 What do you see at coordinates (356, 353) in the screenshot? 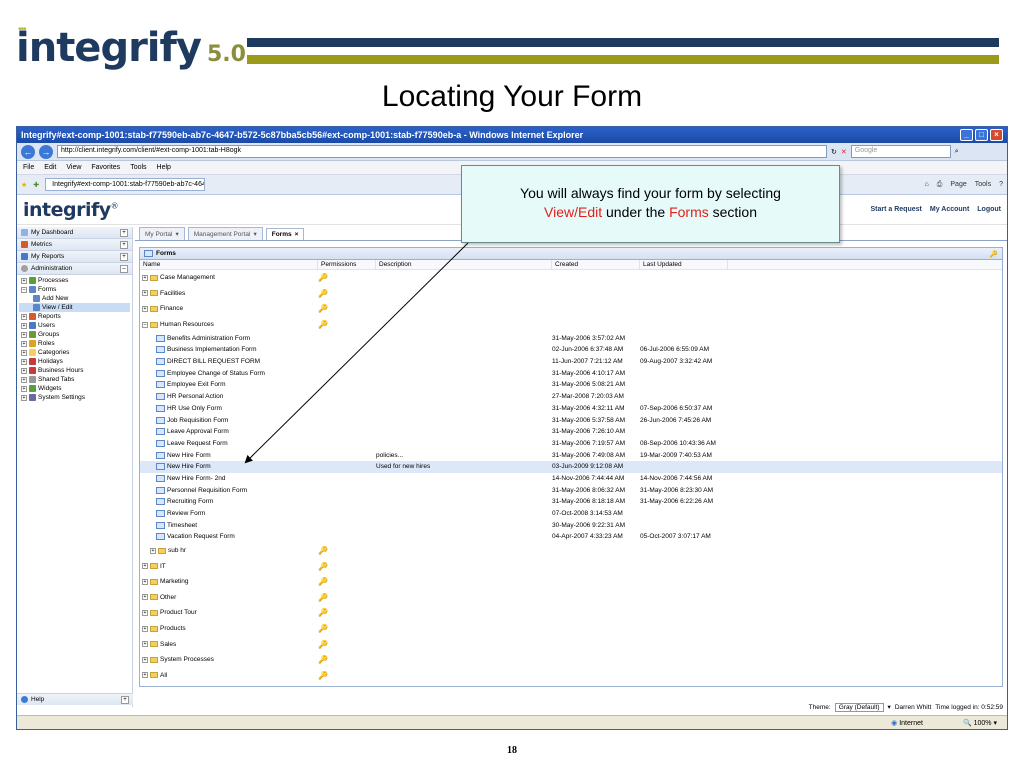
I see `callout-arrow` at bounding box center [356, 353].